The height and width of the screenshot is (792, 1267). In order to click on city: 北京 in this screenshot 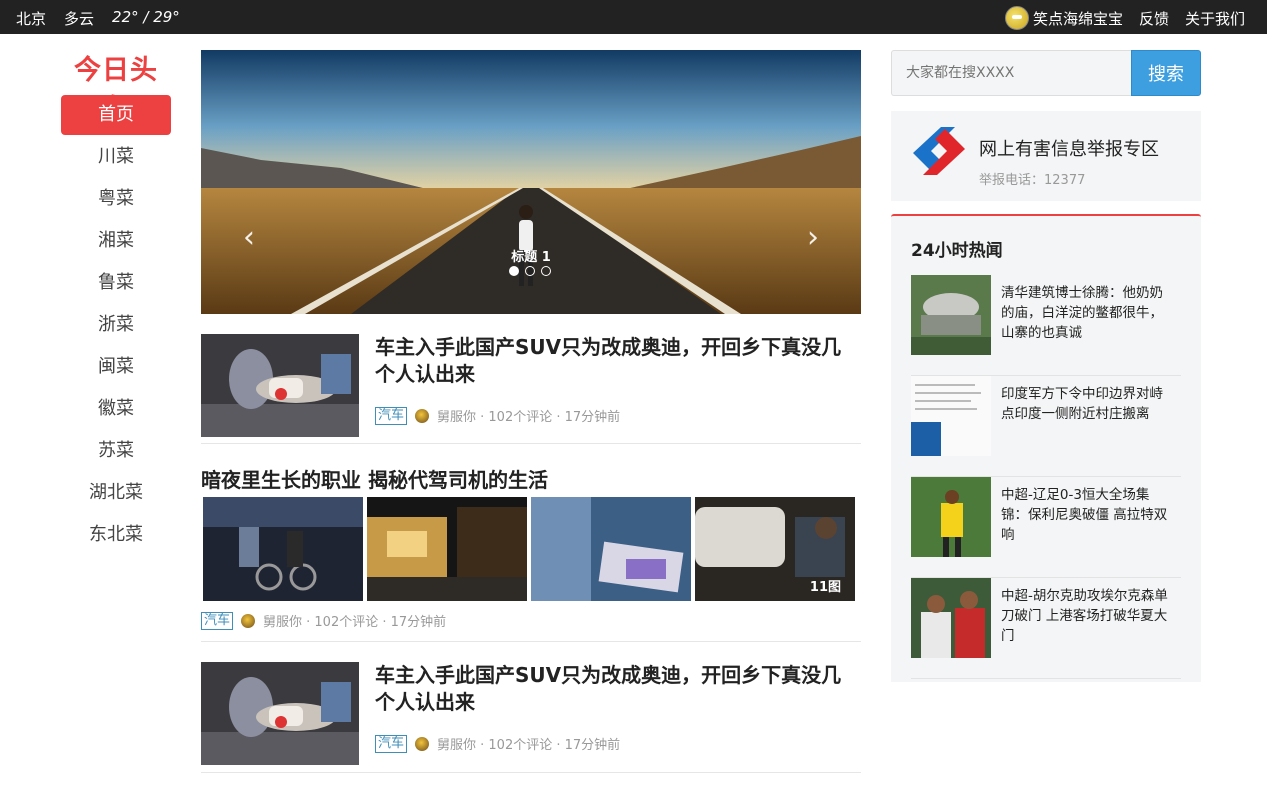, I will do `click(31, 18)`.